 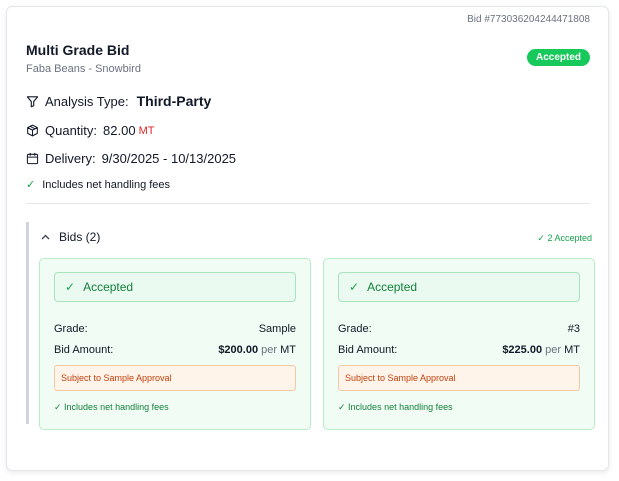 What do you see at coordinates (169, 158) in the screenshot?
I see `delivery-value: 9/30/2025 - 10/13/2025` at bounding box center [169, 158].